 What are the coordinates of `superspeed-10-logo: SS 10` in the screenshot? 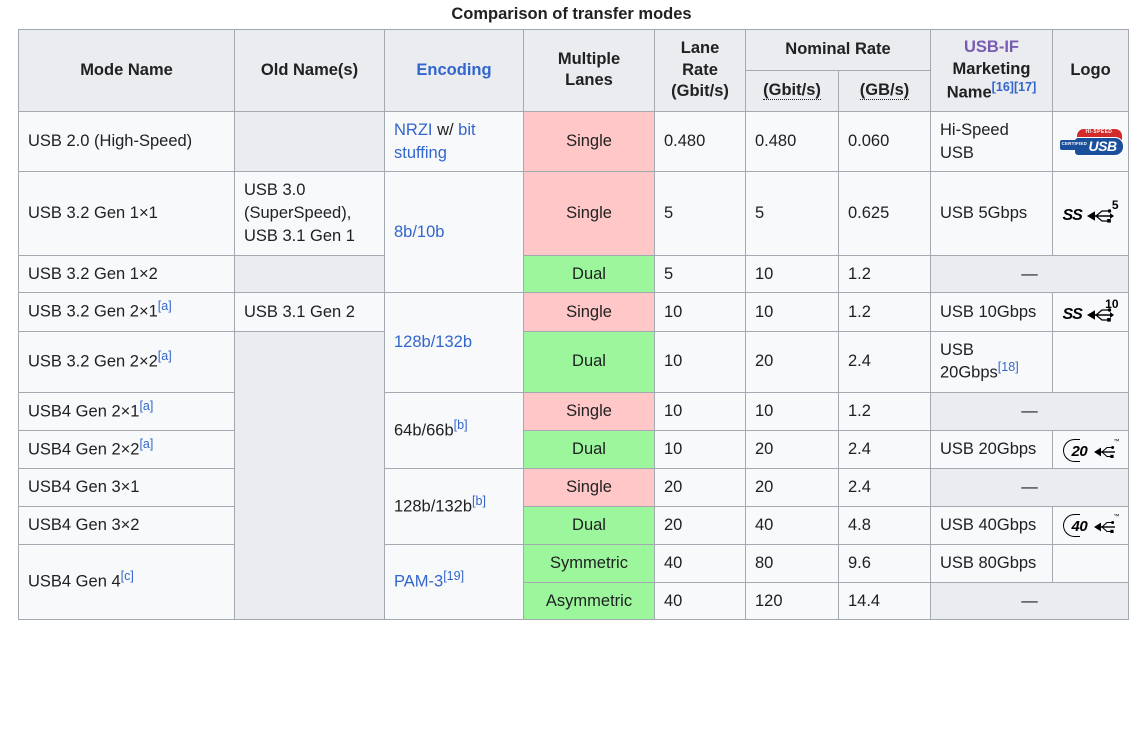 It's located at (1090, 310).